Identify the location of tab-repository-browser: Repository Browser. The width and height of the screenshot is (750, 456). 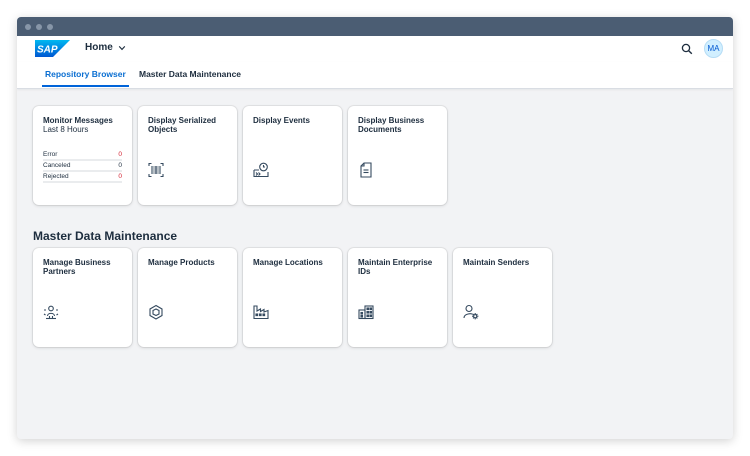
(85, 78).